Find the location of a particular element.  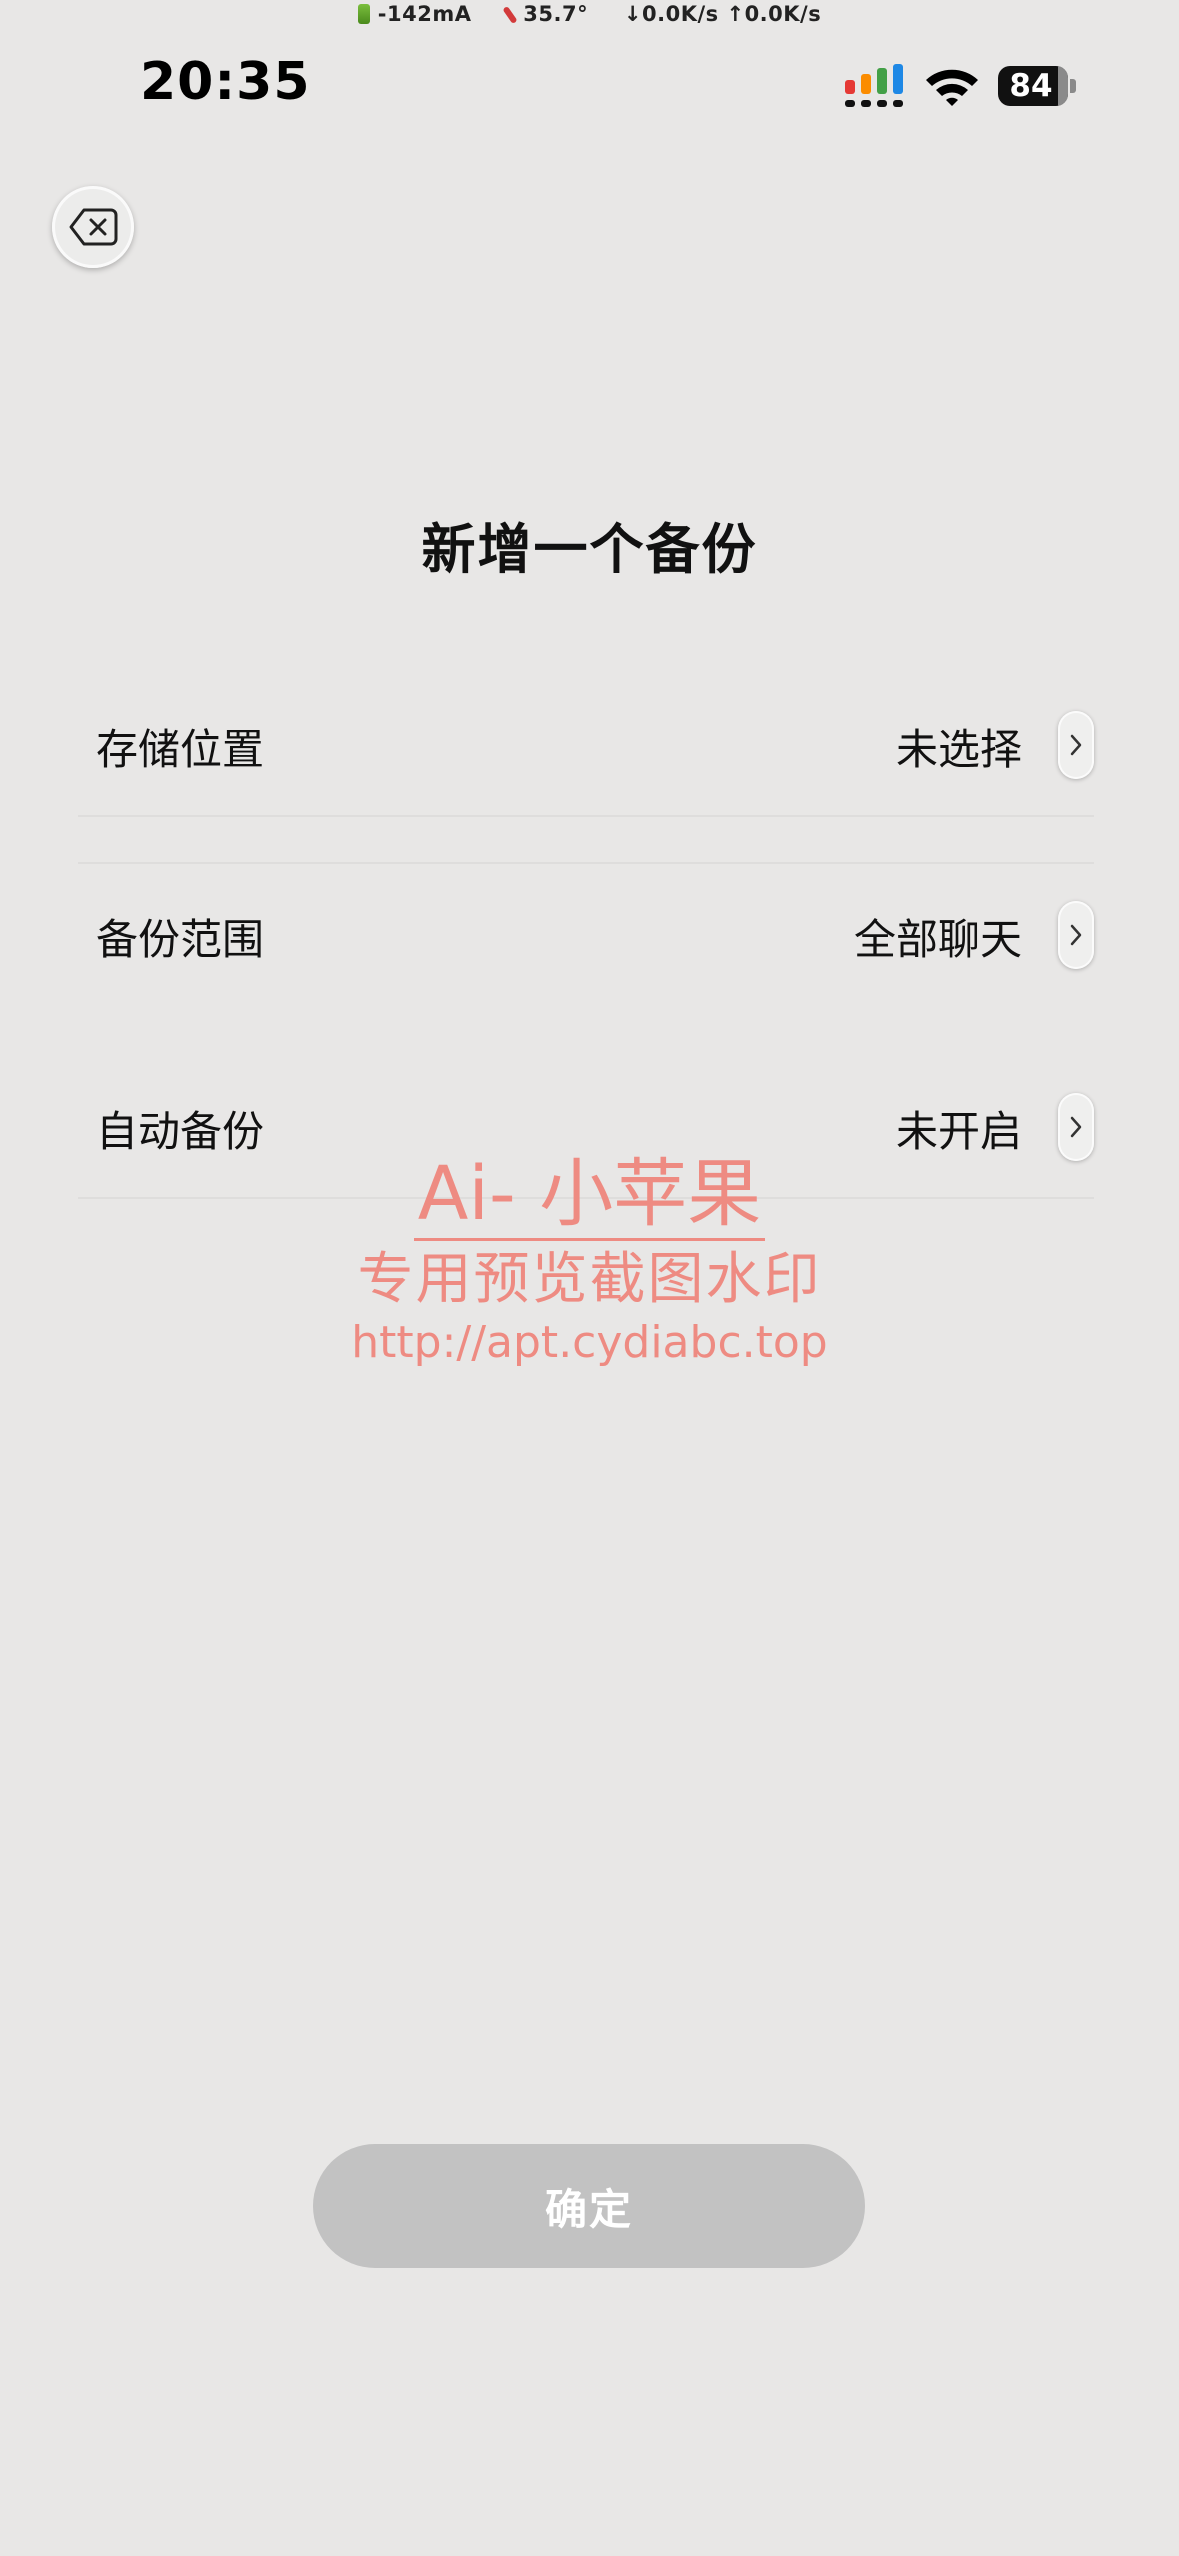

network-speed-stat: ↓0.0K/s ↑0.0K/s is located at coordinates (722, 14).